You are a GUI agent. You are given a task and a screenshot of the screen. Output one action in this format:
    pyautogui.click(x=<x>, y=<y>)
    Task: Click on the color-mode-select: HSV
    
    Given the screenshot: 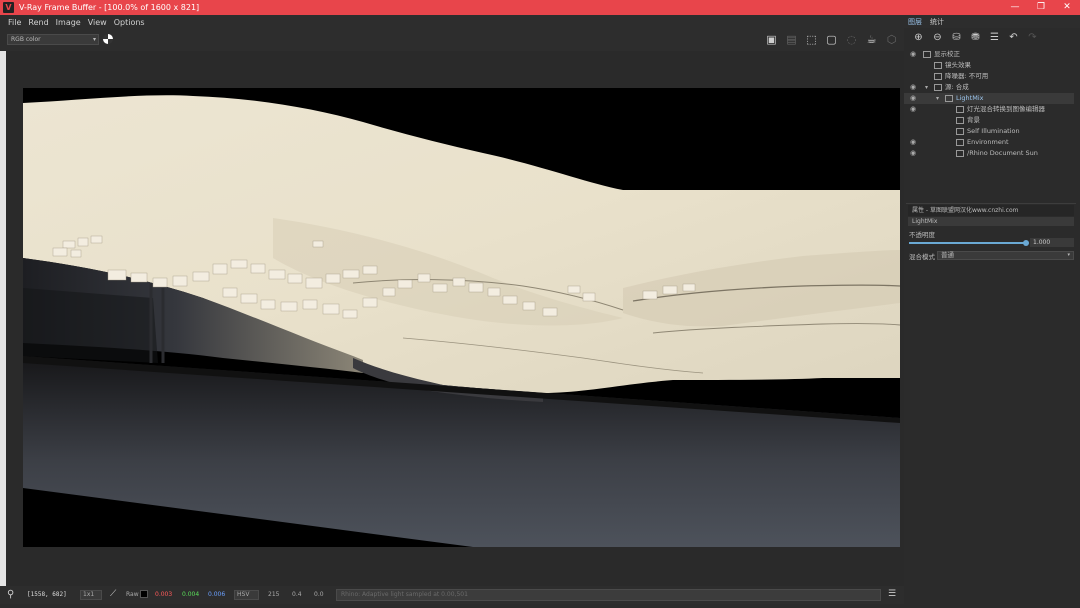 What is the action you would take?
    pyautogui.click(x=246, y=595)
    